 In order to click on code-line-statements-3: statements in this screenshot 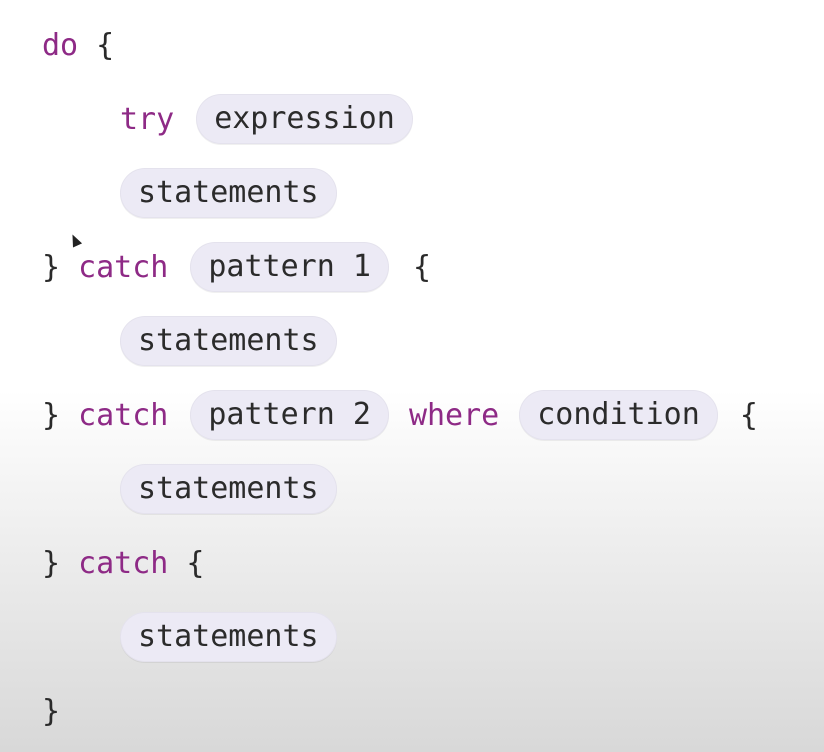, I will do `click(228, 489)`.